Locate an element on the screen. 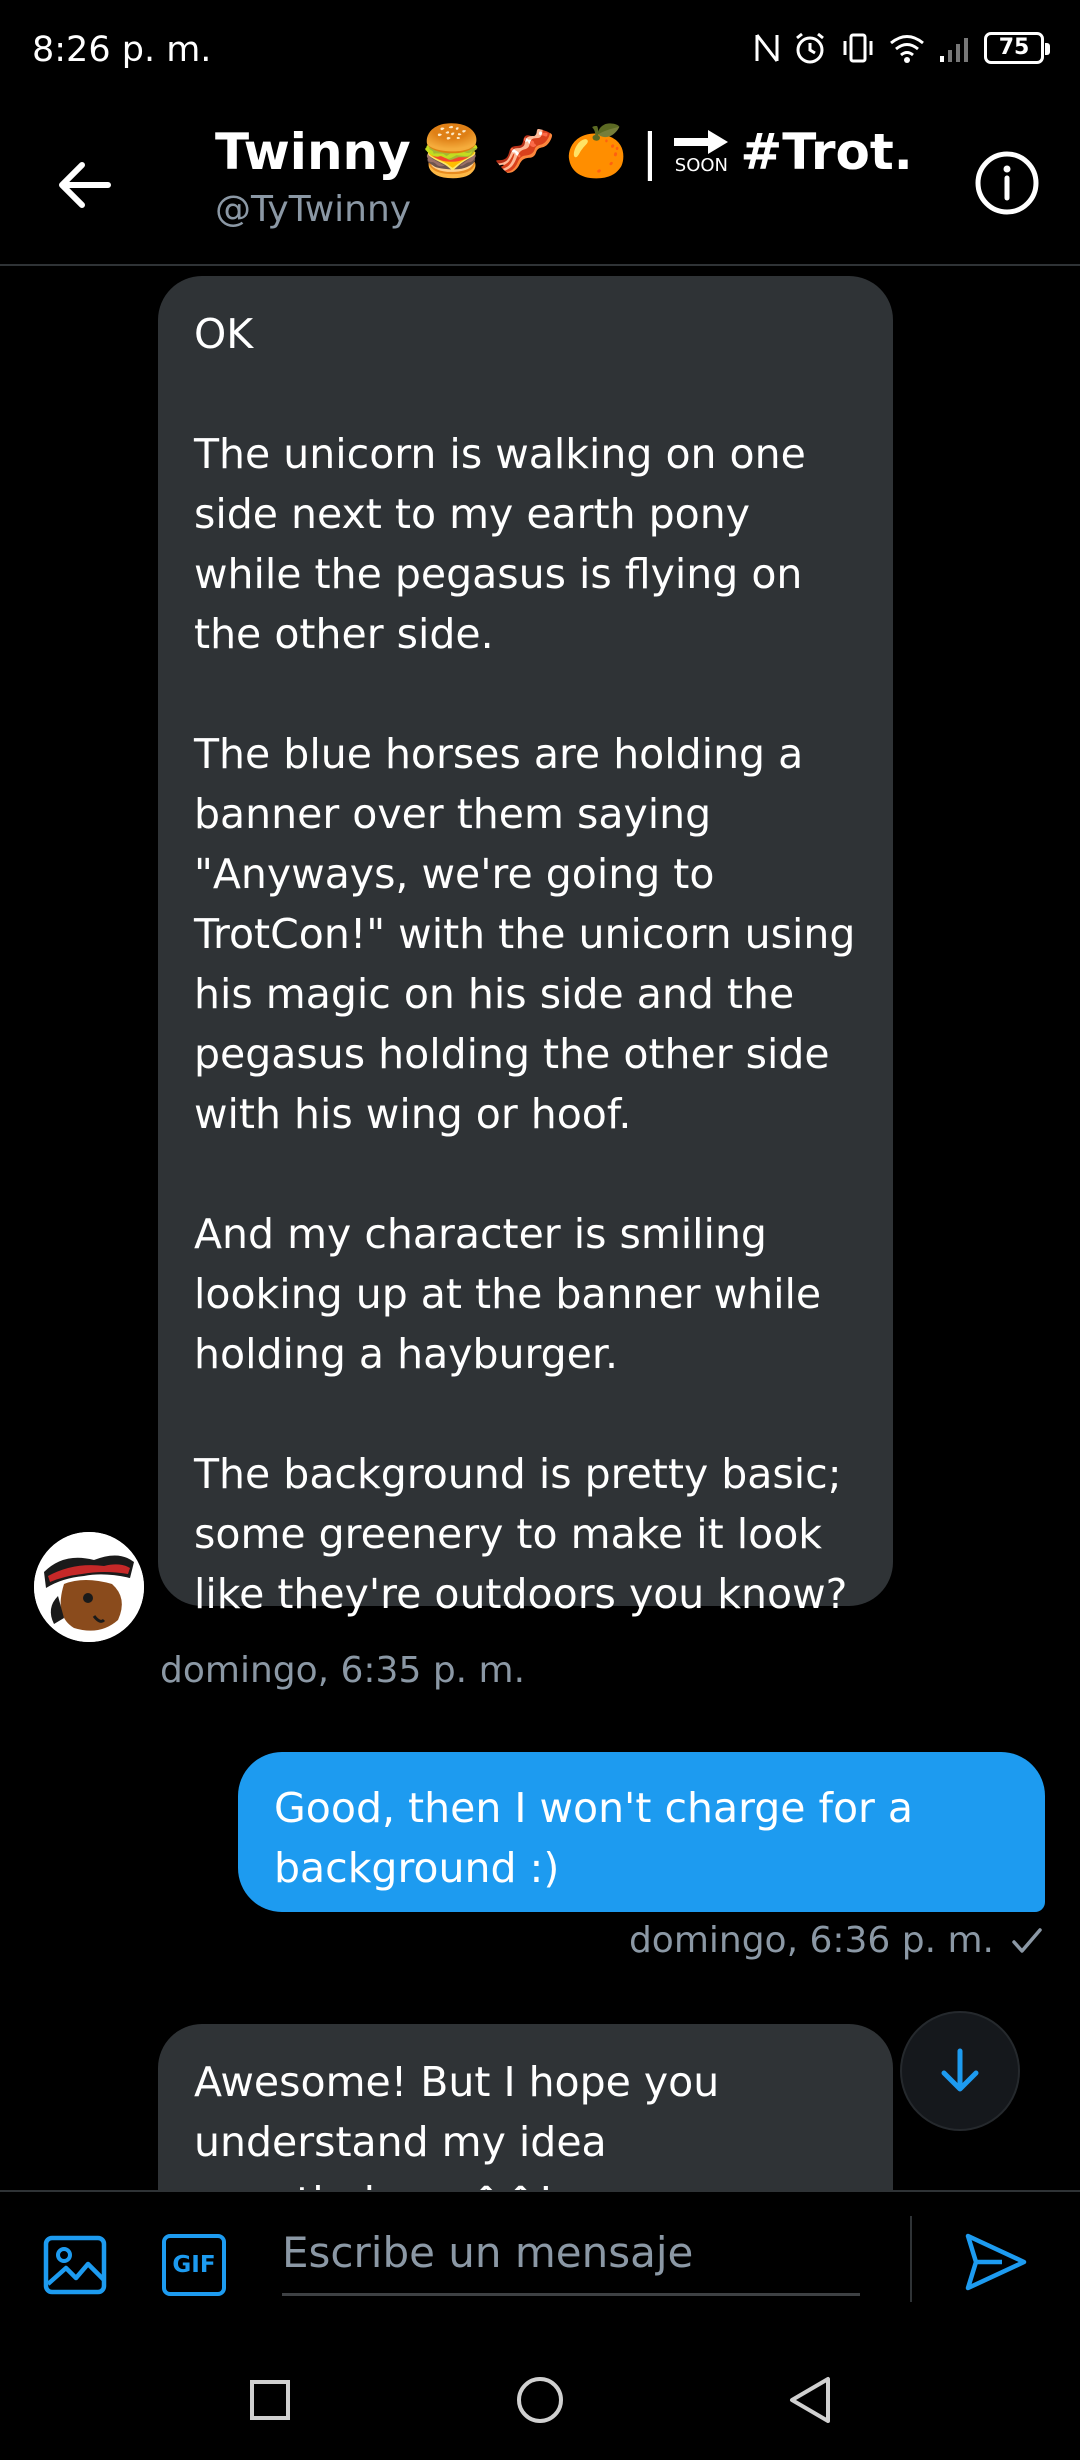 Image resolution: width=1080 pixels, height=2460 pixels. status-time: 8:26 p. m. is located at coordinates (122, 50).